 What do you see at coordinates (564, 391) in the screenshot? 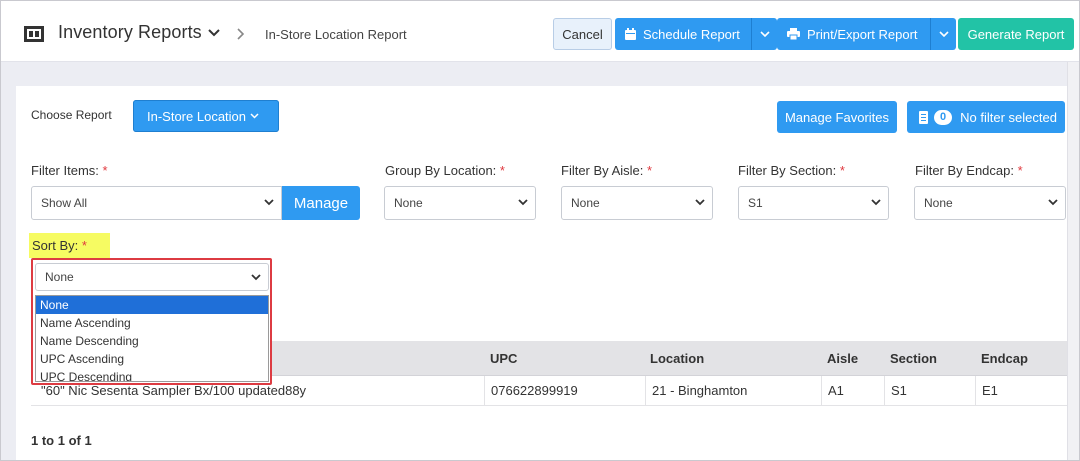
I see `cell-upc: 076622899919` at bounding box center [564, 391].